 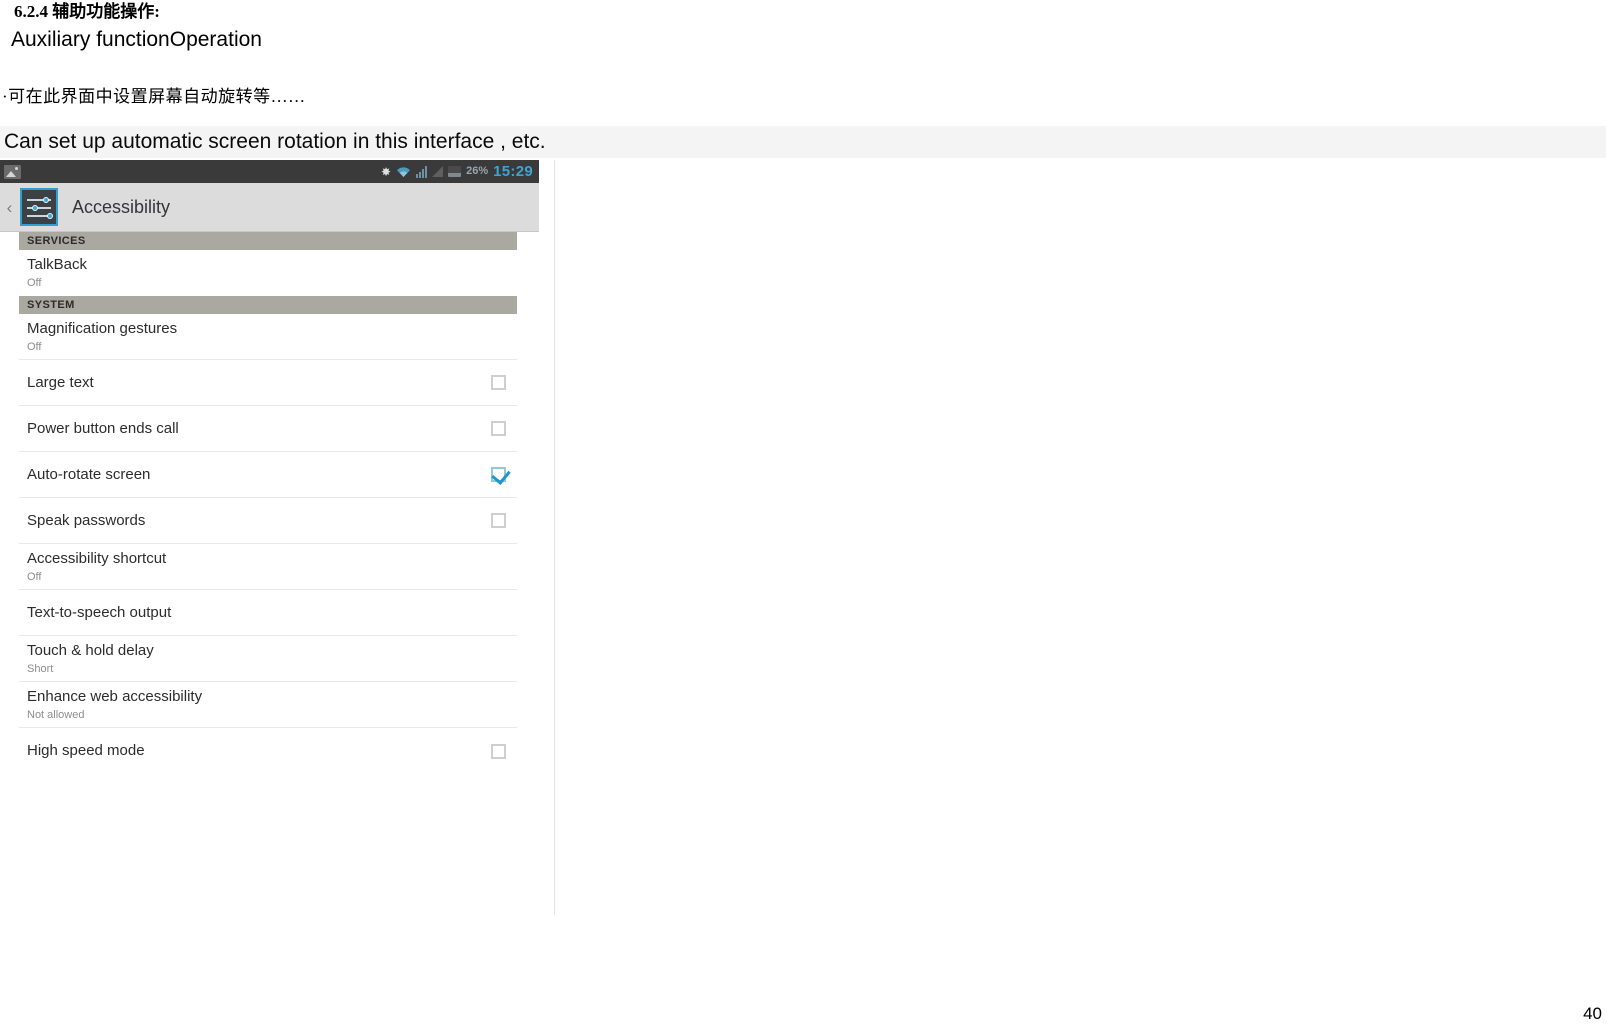 I want to click on list-item-title: Speak passwords, so click(x=86, y=520).